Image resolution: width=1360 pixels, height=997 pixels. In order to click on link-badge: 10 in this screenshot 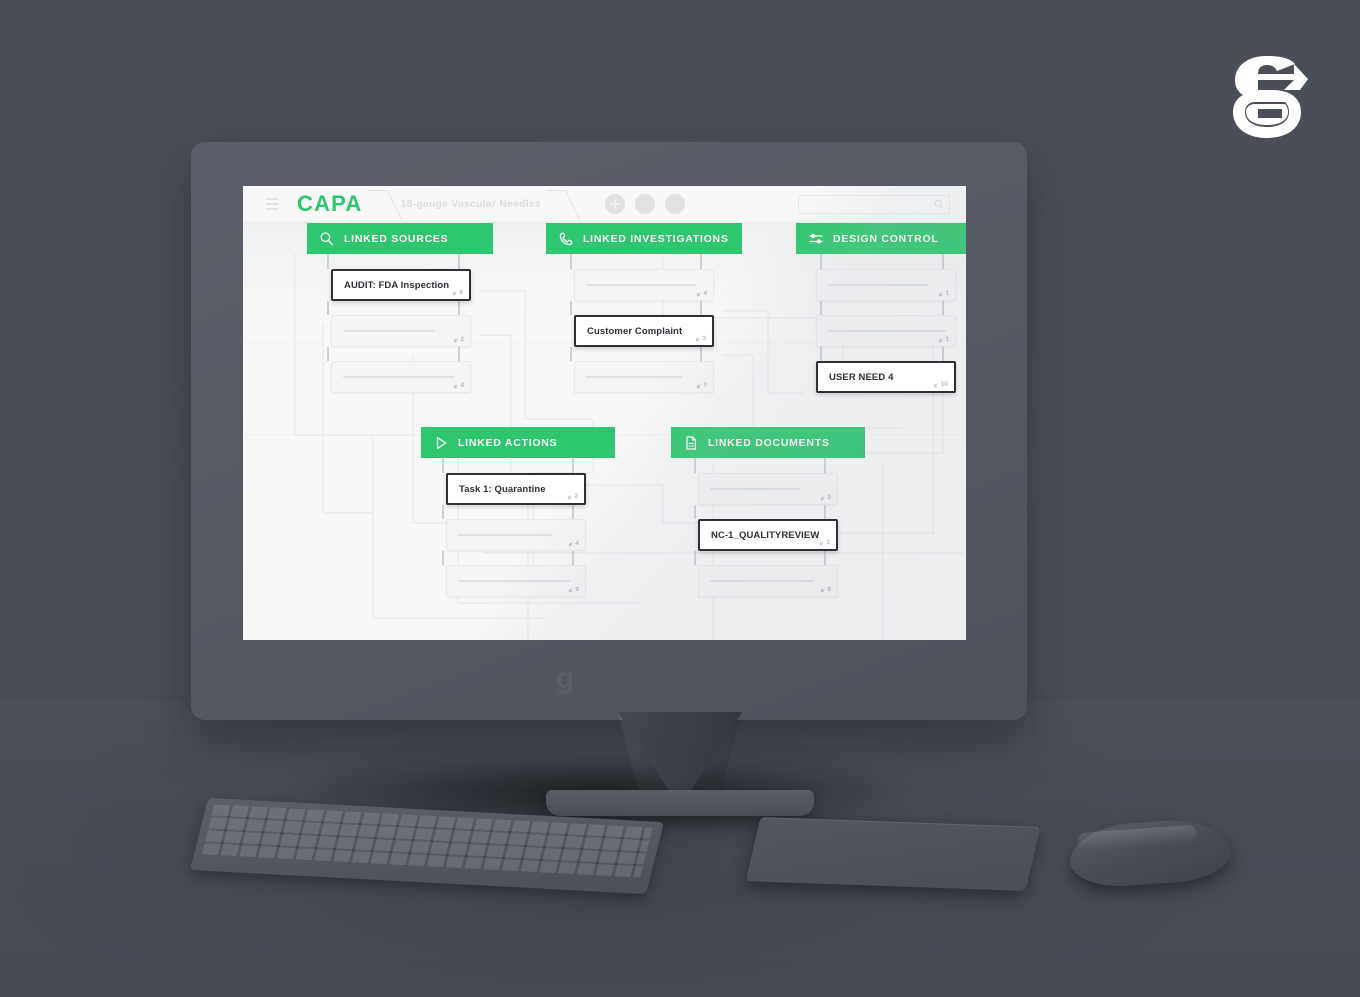, I will do `click(940, 384)`.